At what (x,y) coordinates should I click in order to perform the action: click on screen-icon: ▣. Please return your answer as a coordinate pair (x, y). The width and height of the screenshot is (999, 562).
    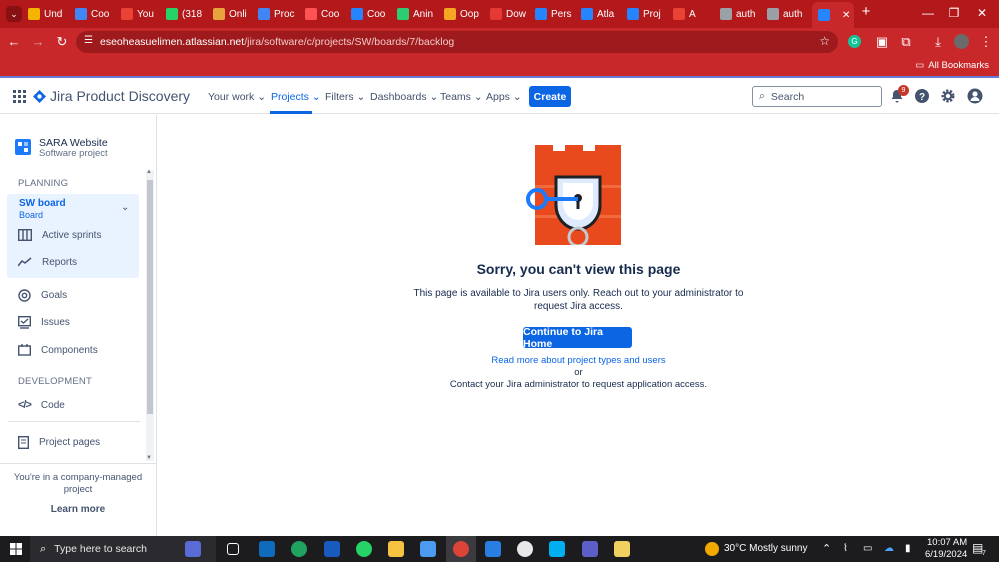
    Looking at the image, I should click on (882, 42).